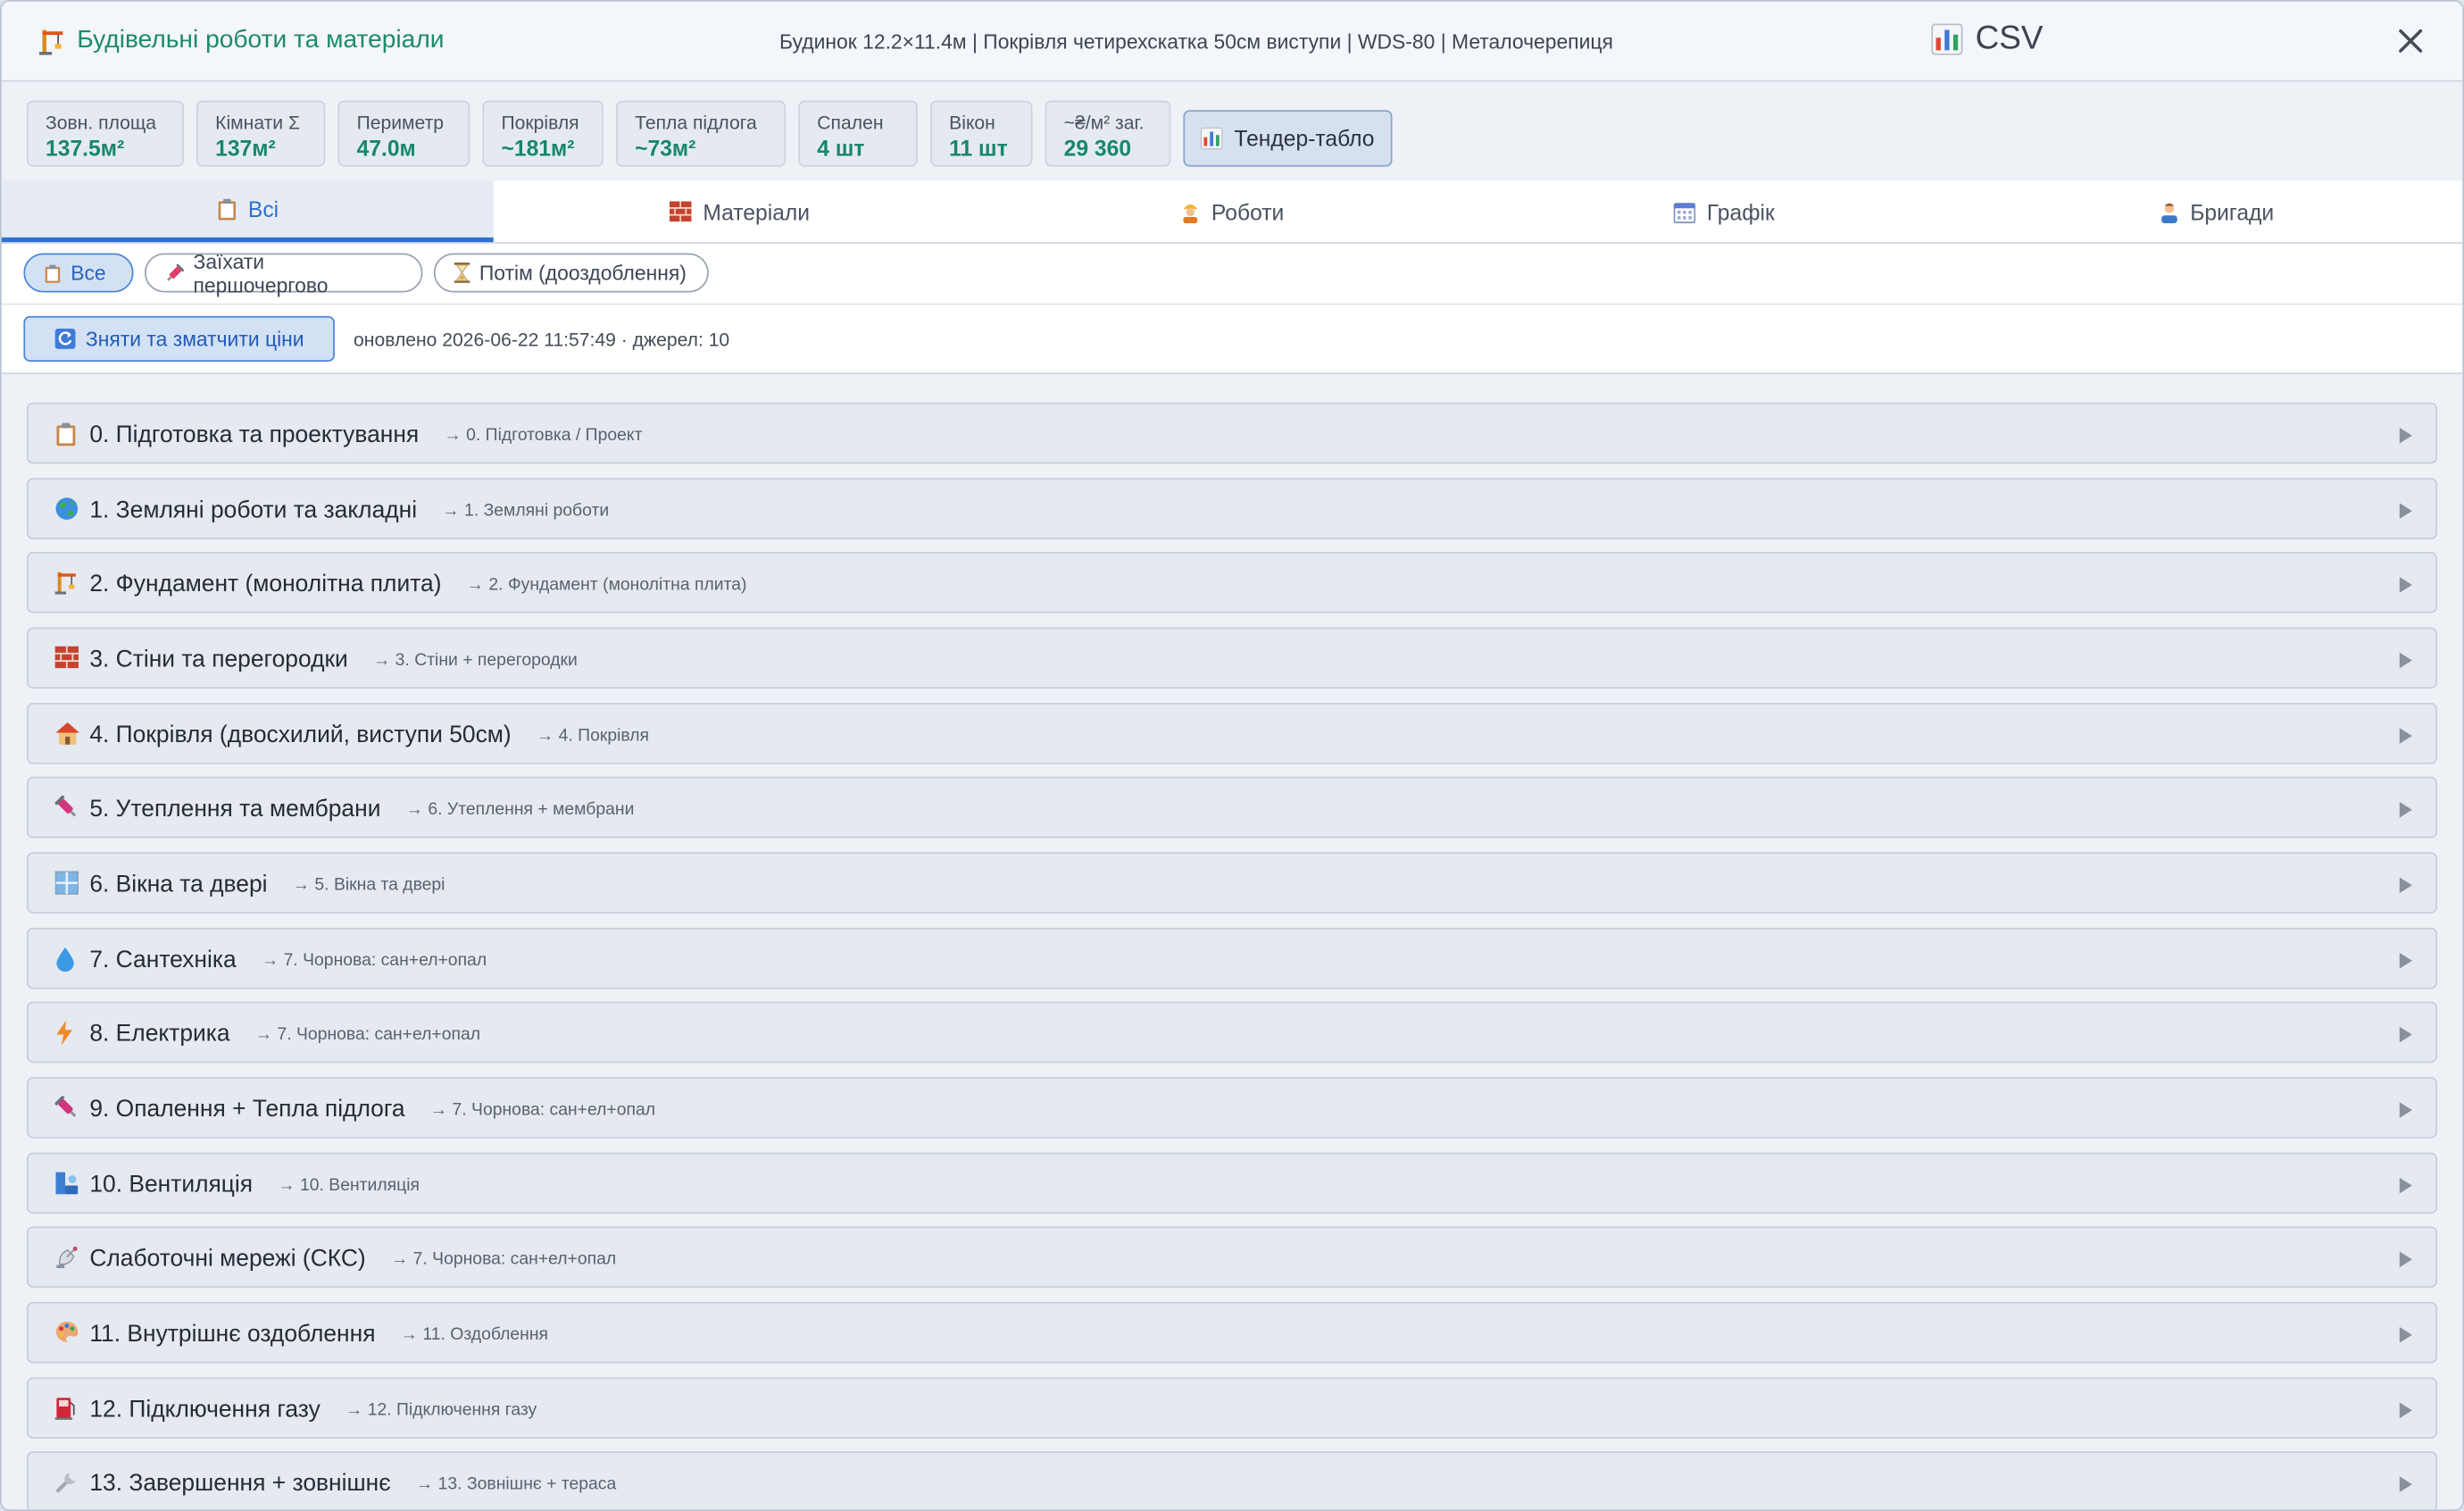  I want to click on tender-board-button: Тендер-табло, so click(1288, 138).